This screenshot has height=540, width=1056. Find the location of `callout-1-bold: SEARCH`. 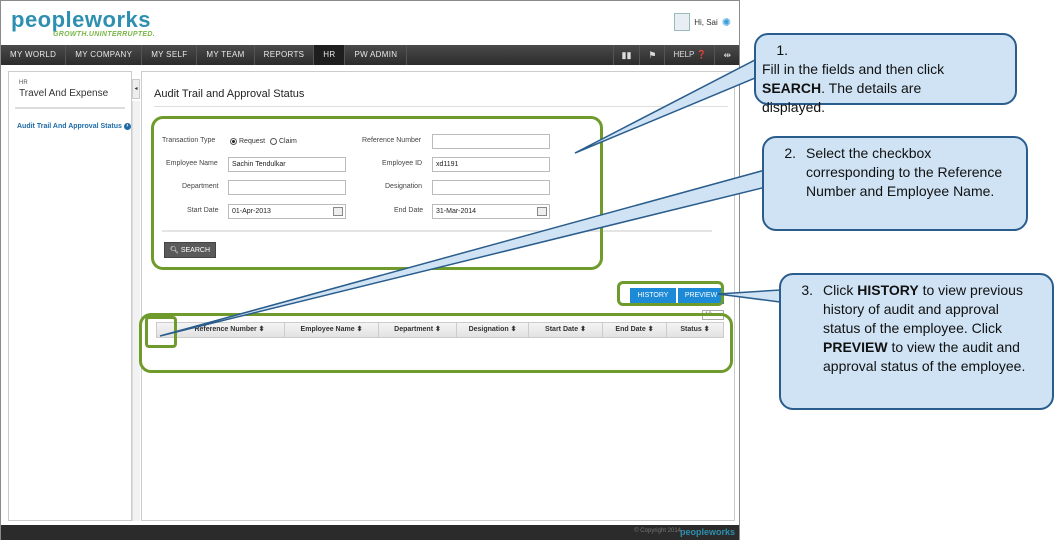

callout-1-bold: SEARCH is located at coordinates (792, 88).